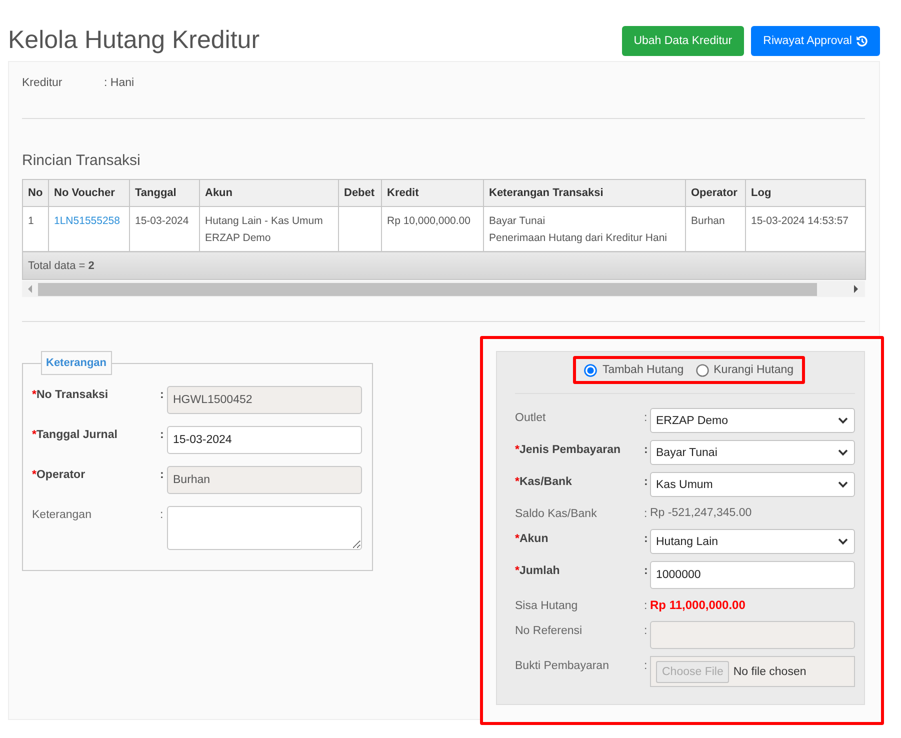 This screenshot has height=738, width=901. What do you see at coordinates (360, 193) in the screenshot?
I see `column-header: Debet` at bounding box center [360, 193].